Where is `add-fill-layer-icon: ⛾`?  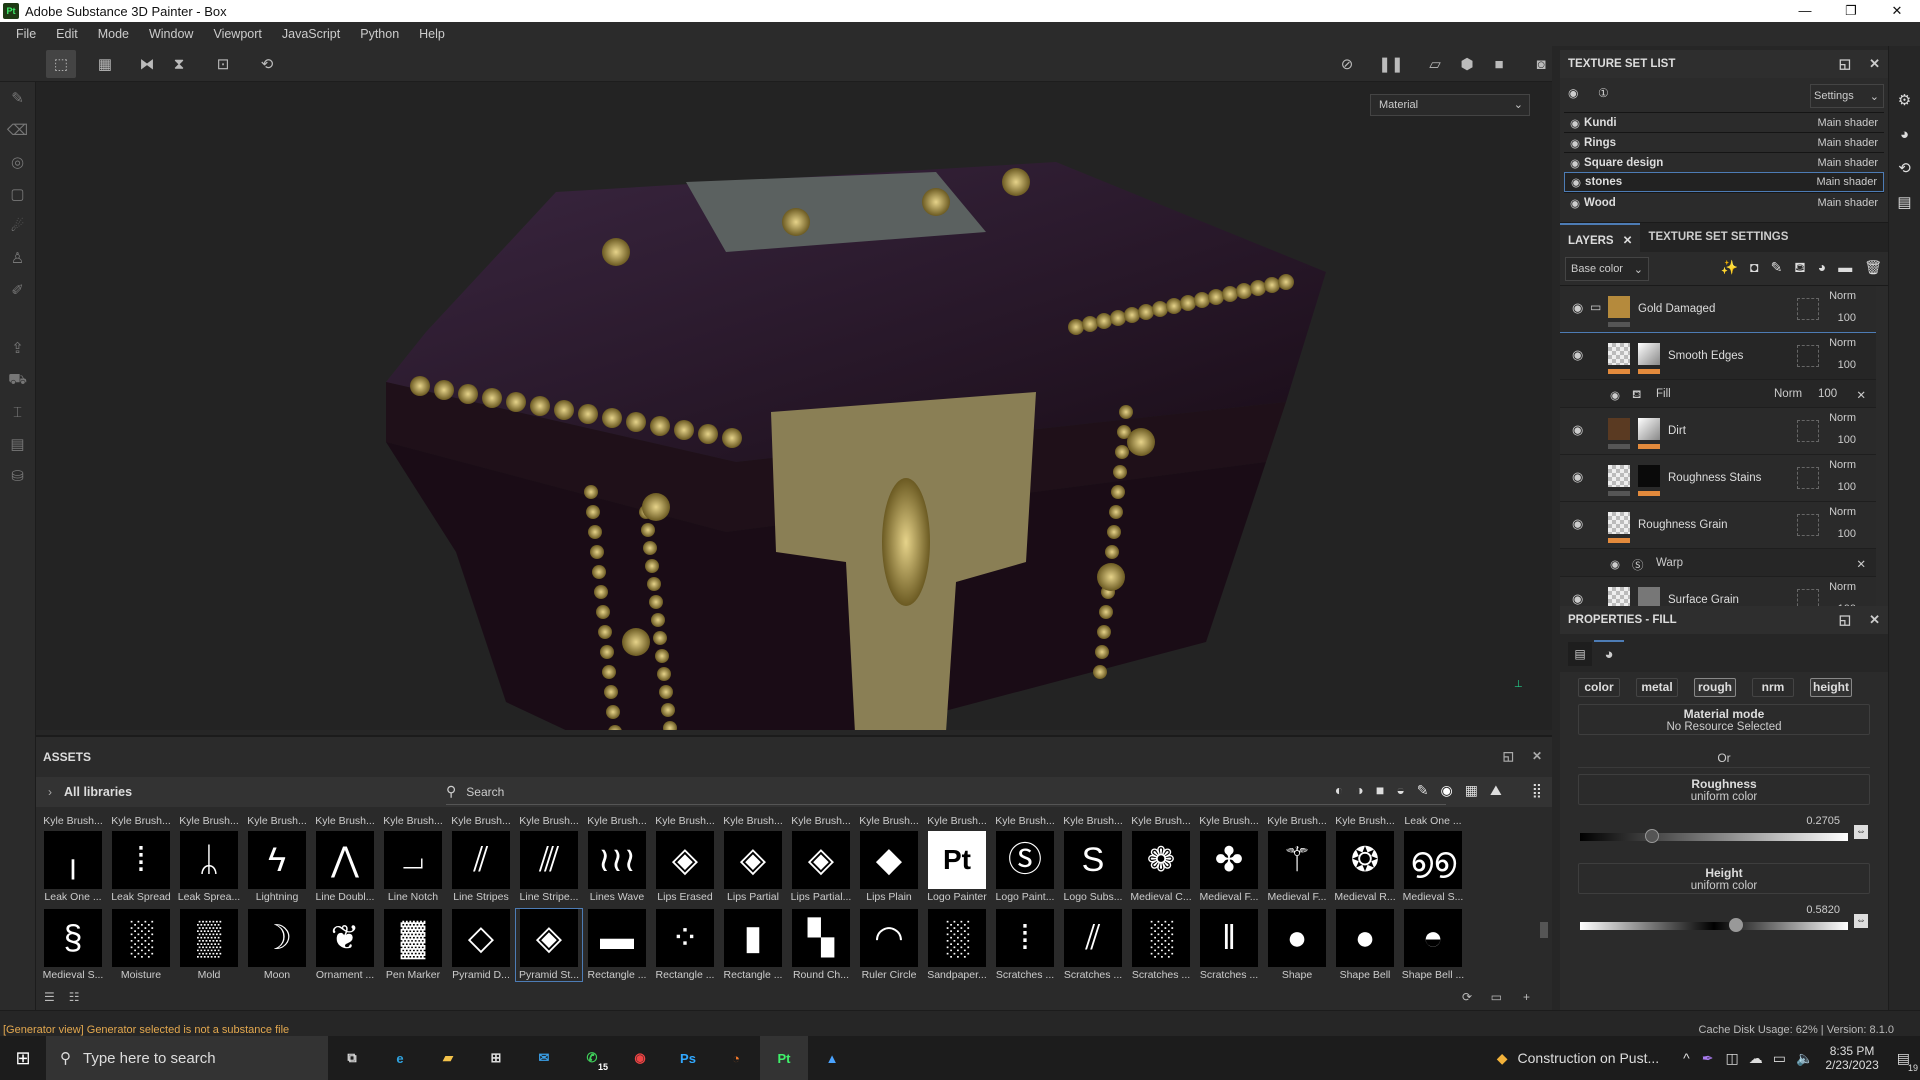
add-fill-layer-icon: ⛾ is located at coordinates (1799, 268).